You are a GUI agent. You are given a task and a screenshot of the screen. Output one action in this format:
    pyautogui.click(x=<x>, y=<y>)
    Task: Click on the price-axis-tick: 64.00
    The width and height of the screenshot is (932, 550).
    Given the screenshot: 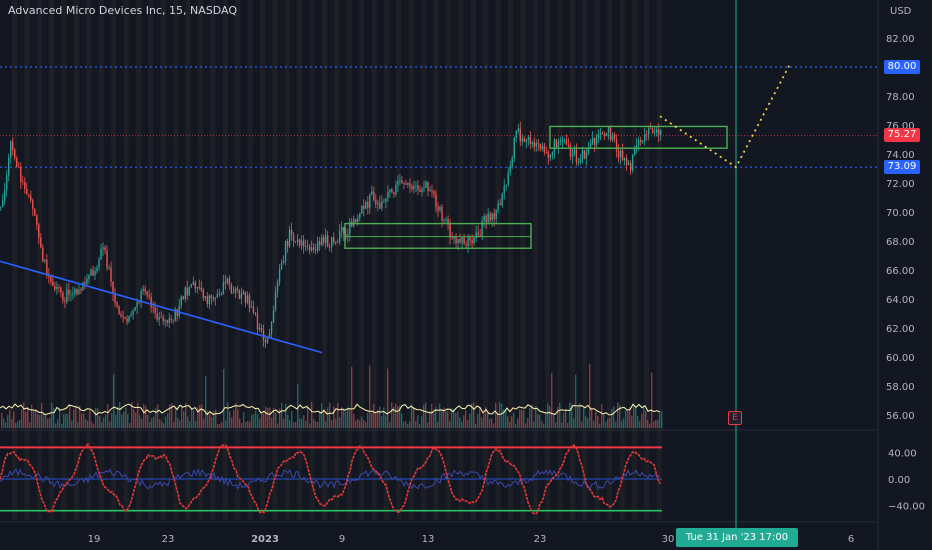 What is the action you would take?
    pyautogui.click(x=900, y=300)
    